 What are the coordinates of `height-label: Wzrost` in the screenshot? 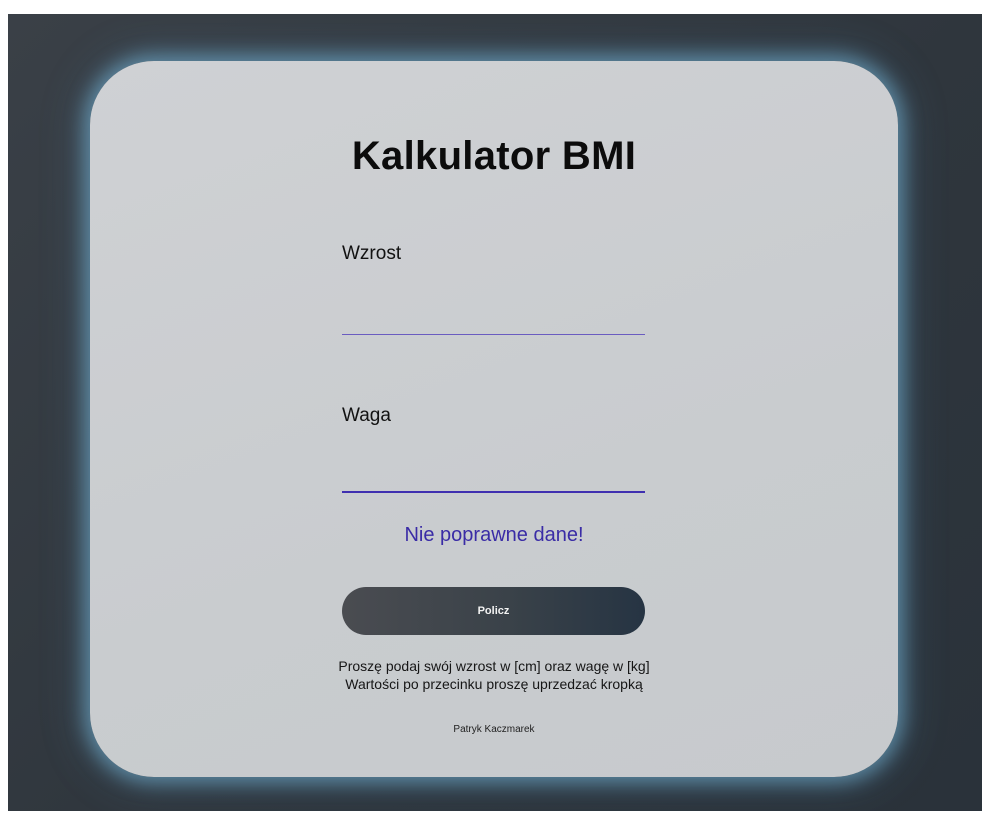 It's located at (372, 253).